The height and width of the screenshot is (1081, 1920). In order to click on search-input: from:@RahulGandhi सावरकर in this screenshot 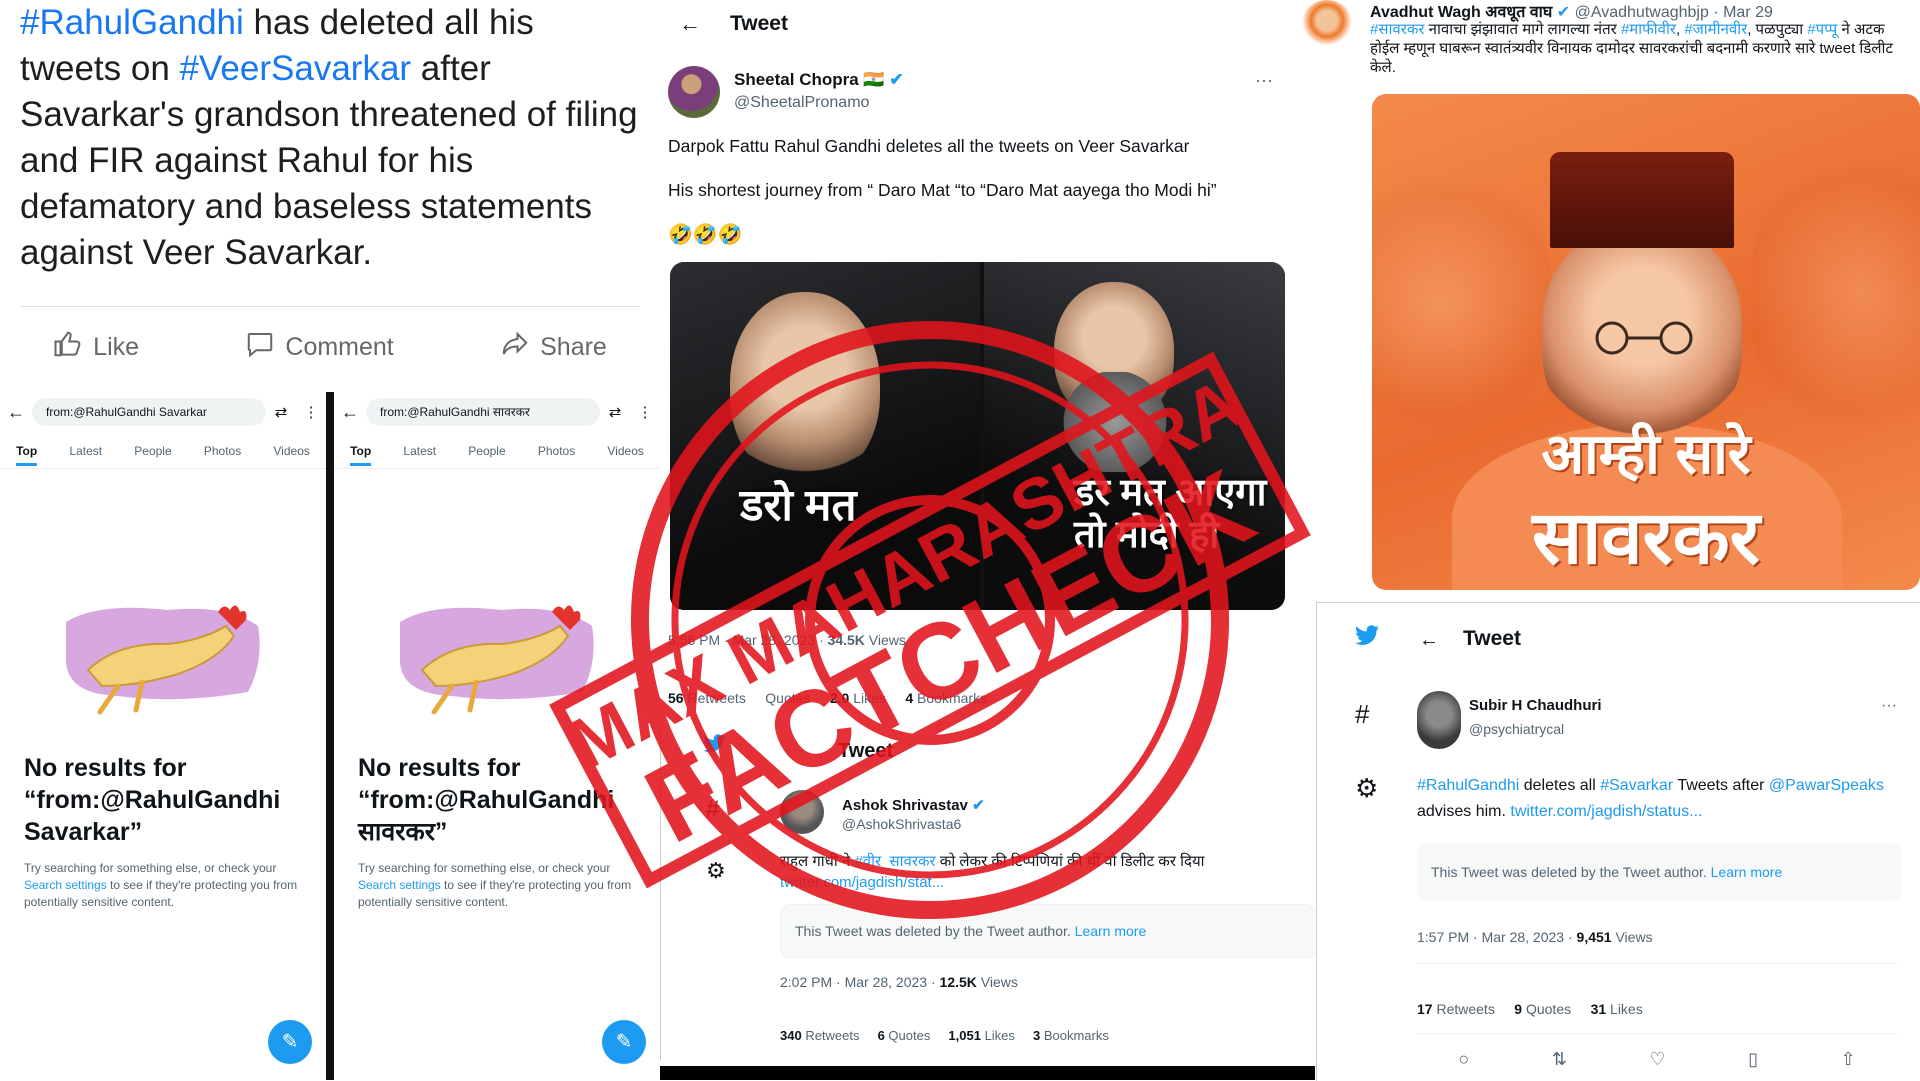, I will do `click(483, 412)`.